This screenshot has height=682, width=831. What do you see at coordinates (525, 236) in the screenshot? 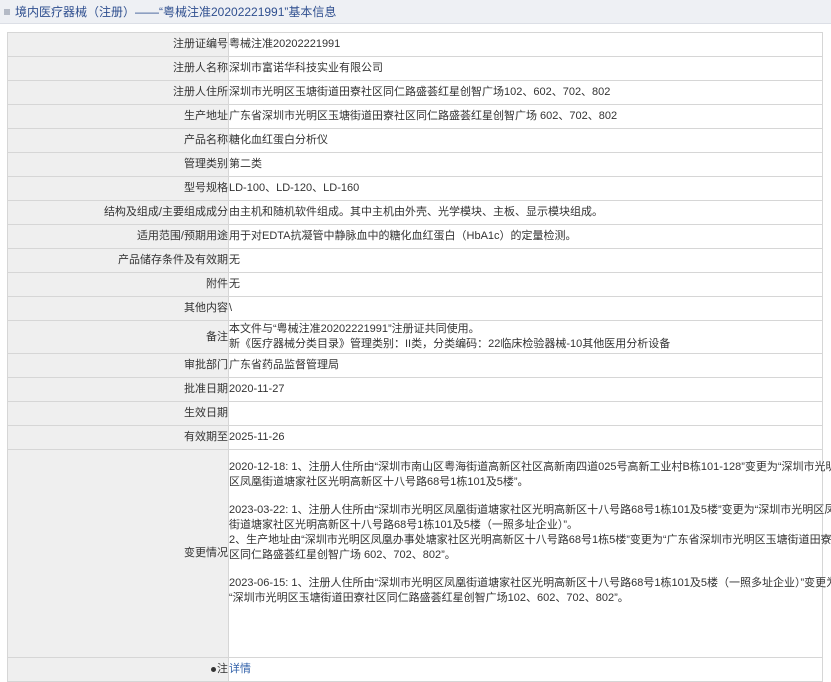
I see `value-scope: 用于对EDTA抗凝管中静脉血中的糖化血红蛋白（HbA1c）的定量检测。` at bounding box center [525, 236].